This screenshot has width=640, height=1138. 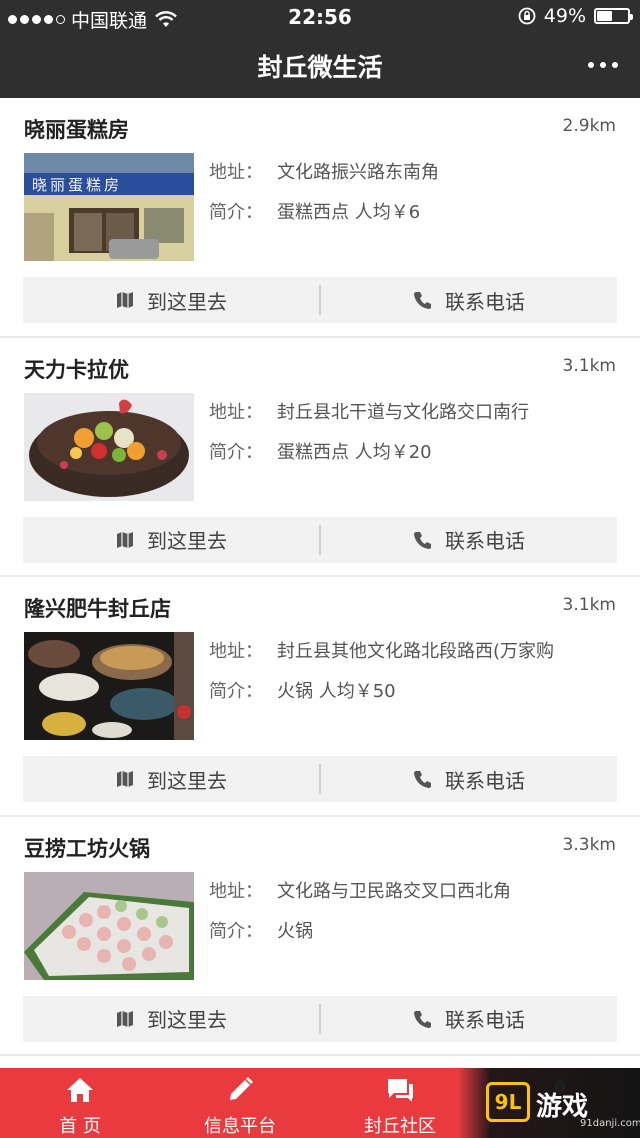 What do you see at coordinates (241, 1088) in the screenshot?
I see `pencil-icon` at bounding box center [241, 1088].